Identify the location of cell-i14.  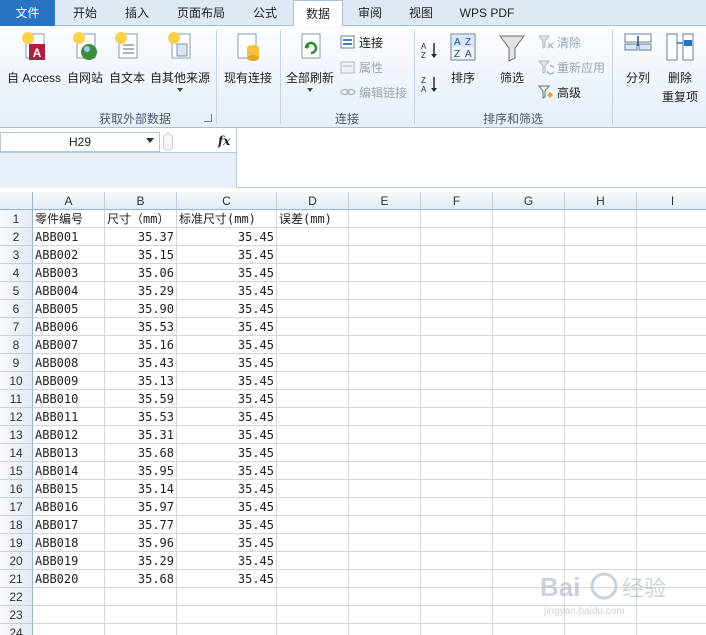
(671, 453).